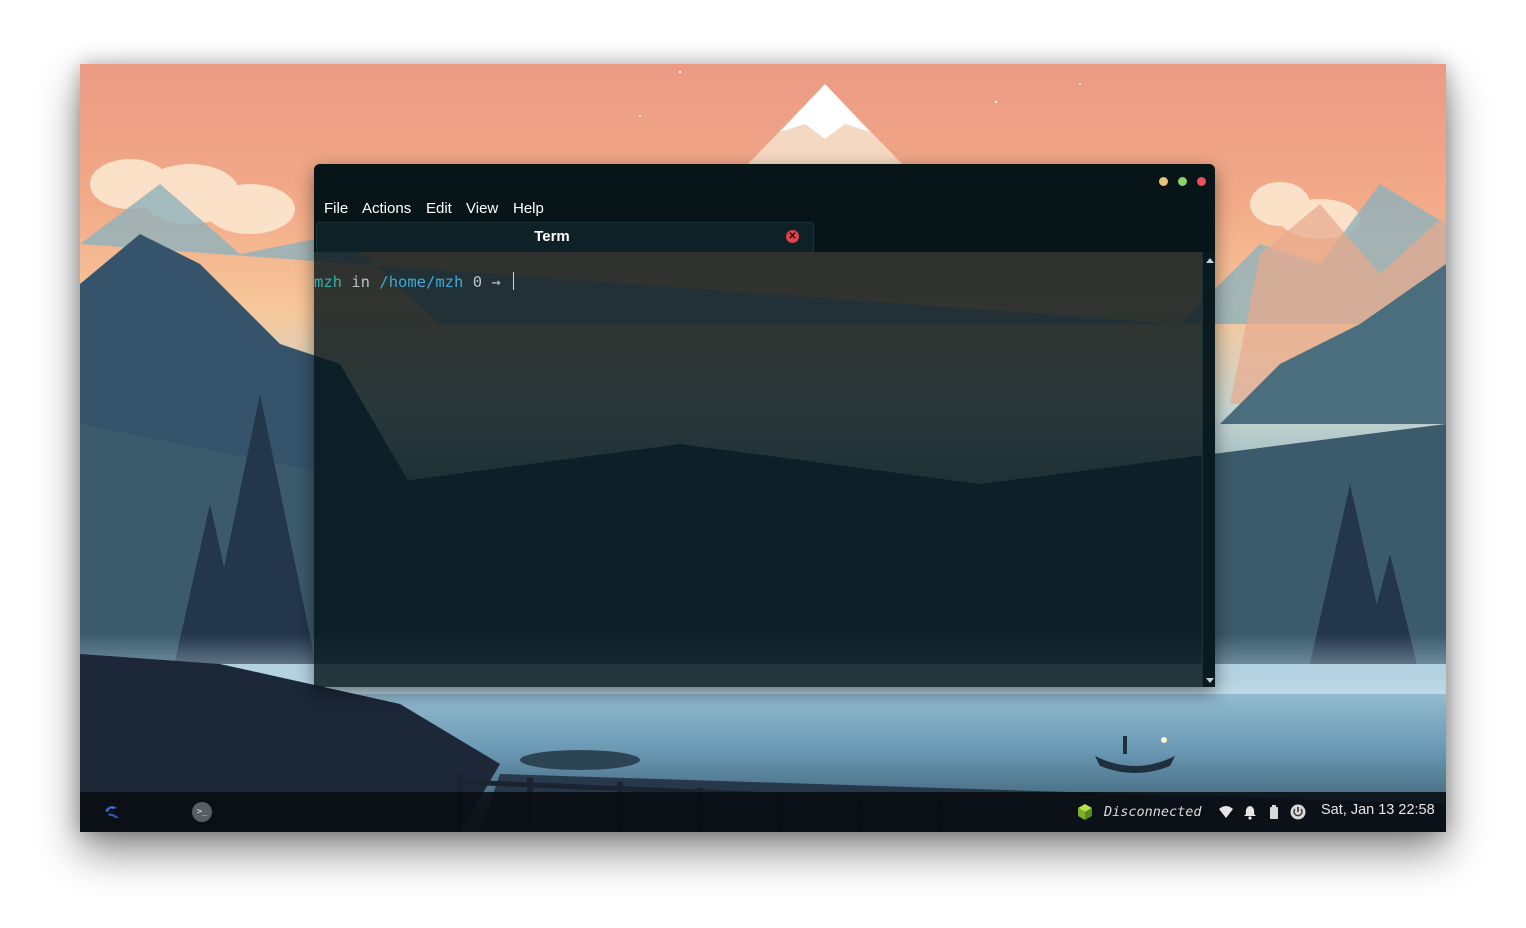 The height and width of the screenshot is (928, 1526). Describe the element at coordinates (528, 208) in the screenshot. I see `menu-help: Help` at that location.